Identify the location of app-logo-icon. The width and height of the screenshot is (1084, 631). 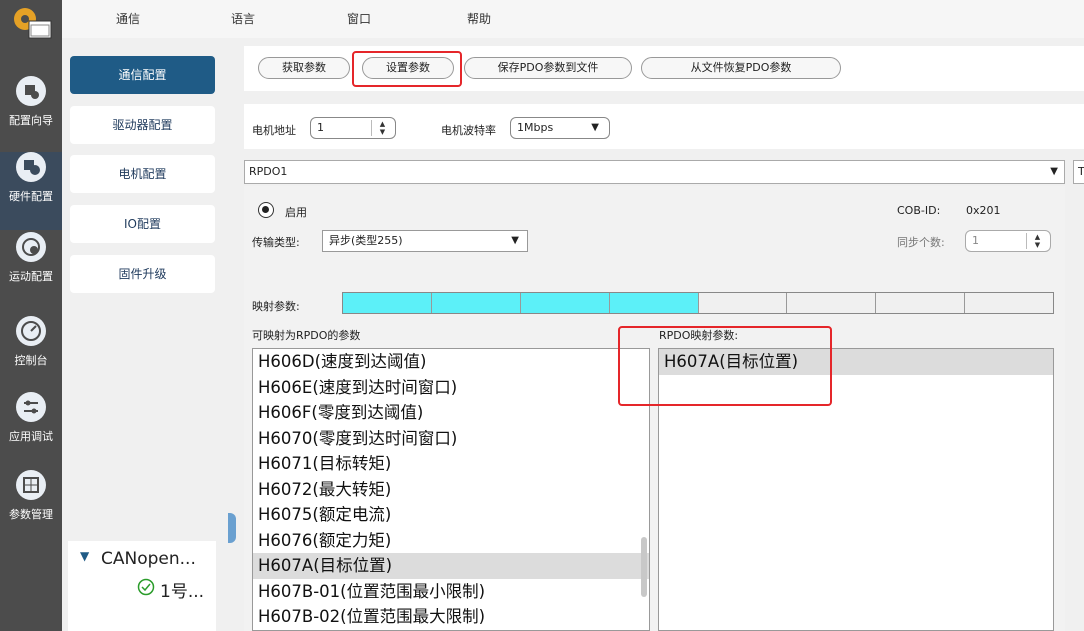
(31, 22).